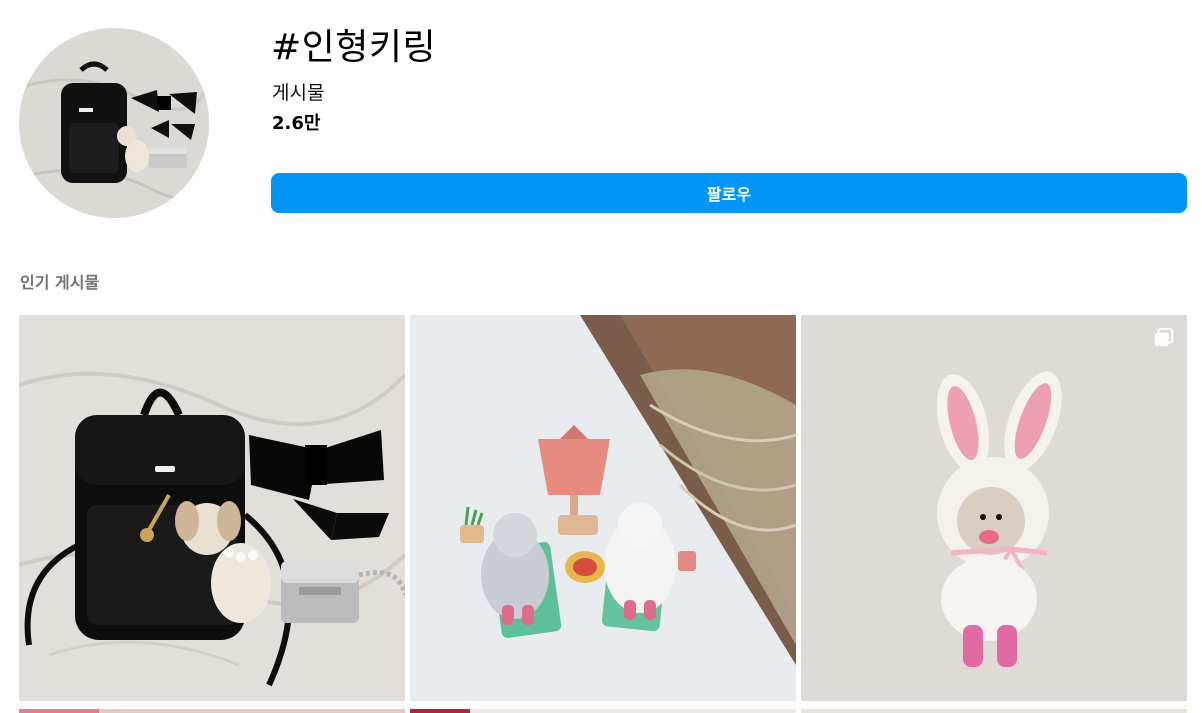 The width and height of the screenshot is (1202, 713). What do you see at coordinates (114, 123) in the screenshot?
I see `hashtag-avatar` at bounding box center [114, 123].